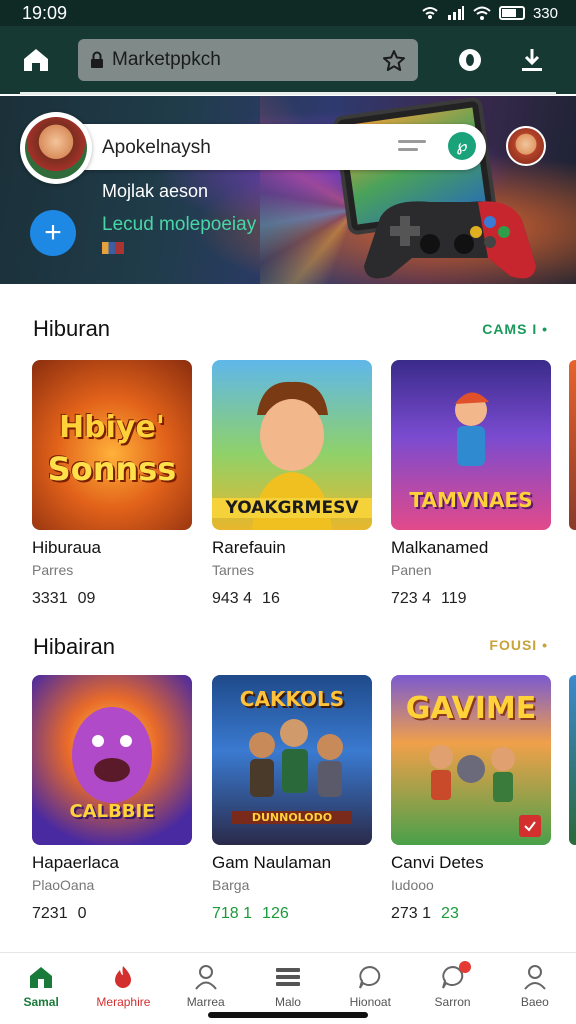 The width and height of the screenshot is (576, 1024). I want to click on nav-item-profile: Baeo, so click(535, 988).